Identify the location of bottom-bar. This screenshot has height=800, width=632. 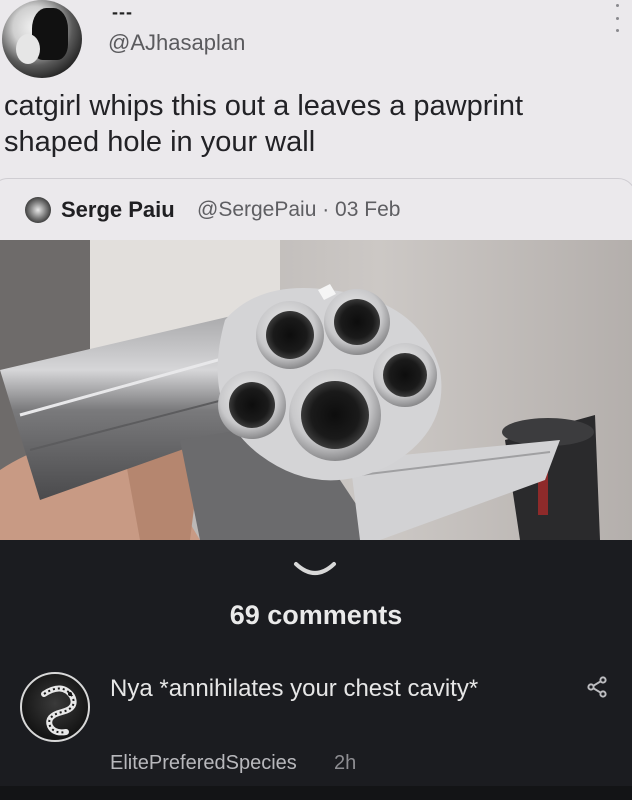
(316, 793).